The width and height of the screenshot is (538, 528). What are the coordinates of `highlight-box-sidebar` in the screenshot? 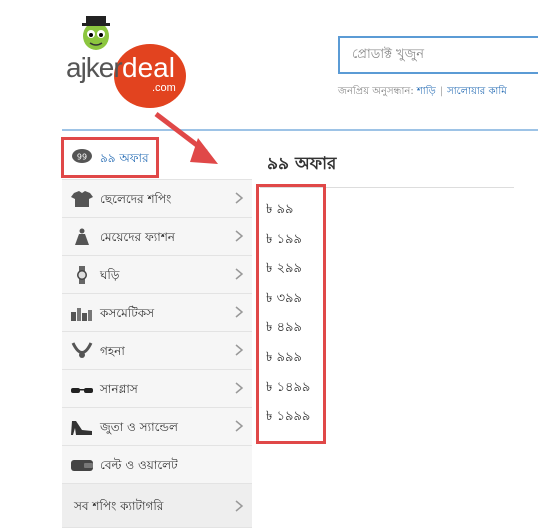 It's located at (110, 157).